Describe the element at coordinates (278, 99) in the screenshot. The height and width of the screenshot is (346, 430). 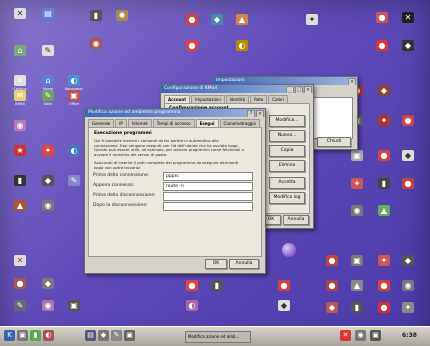
I see `tab-colors: Colori` at that location.